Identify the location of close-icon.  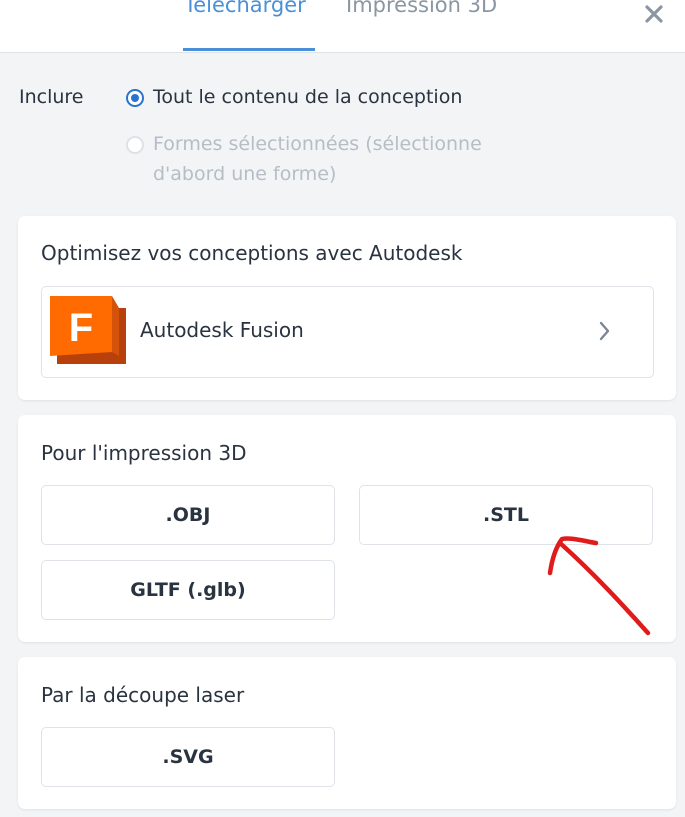
(654, 14).